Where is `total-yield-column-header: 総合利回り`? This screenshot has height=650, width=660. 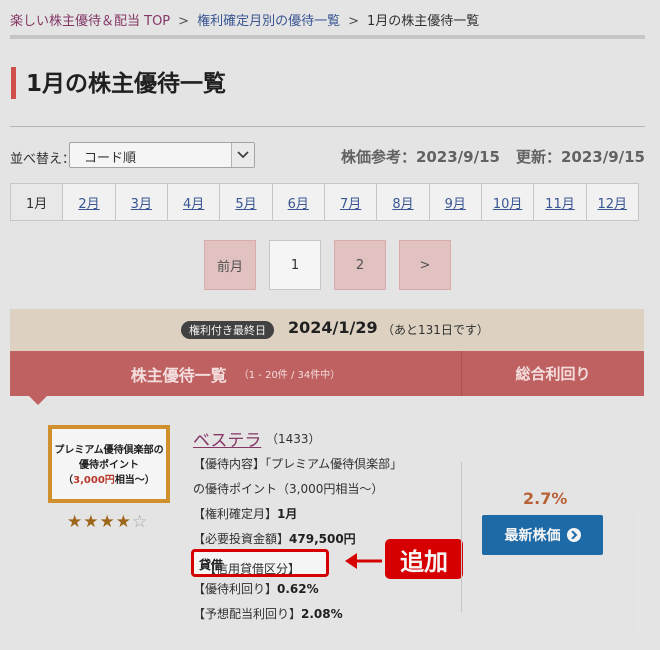
total-yield-column-header: 総合利回り is located at coordinates (553, 373).